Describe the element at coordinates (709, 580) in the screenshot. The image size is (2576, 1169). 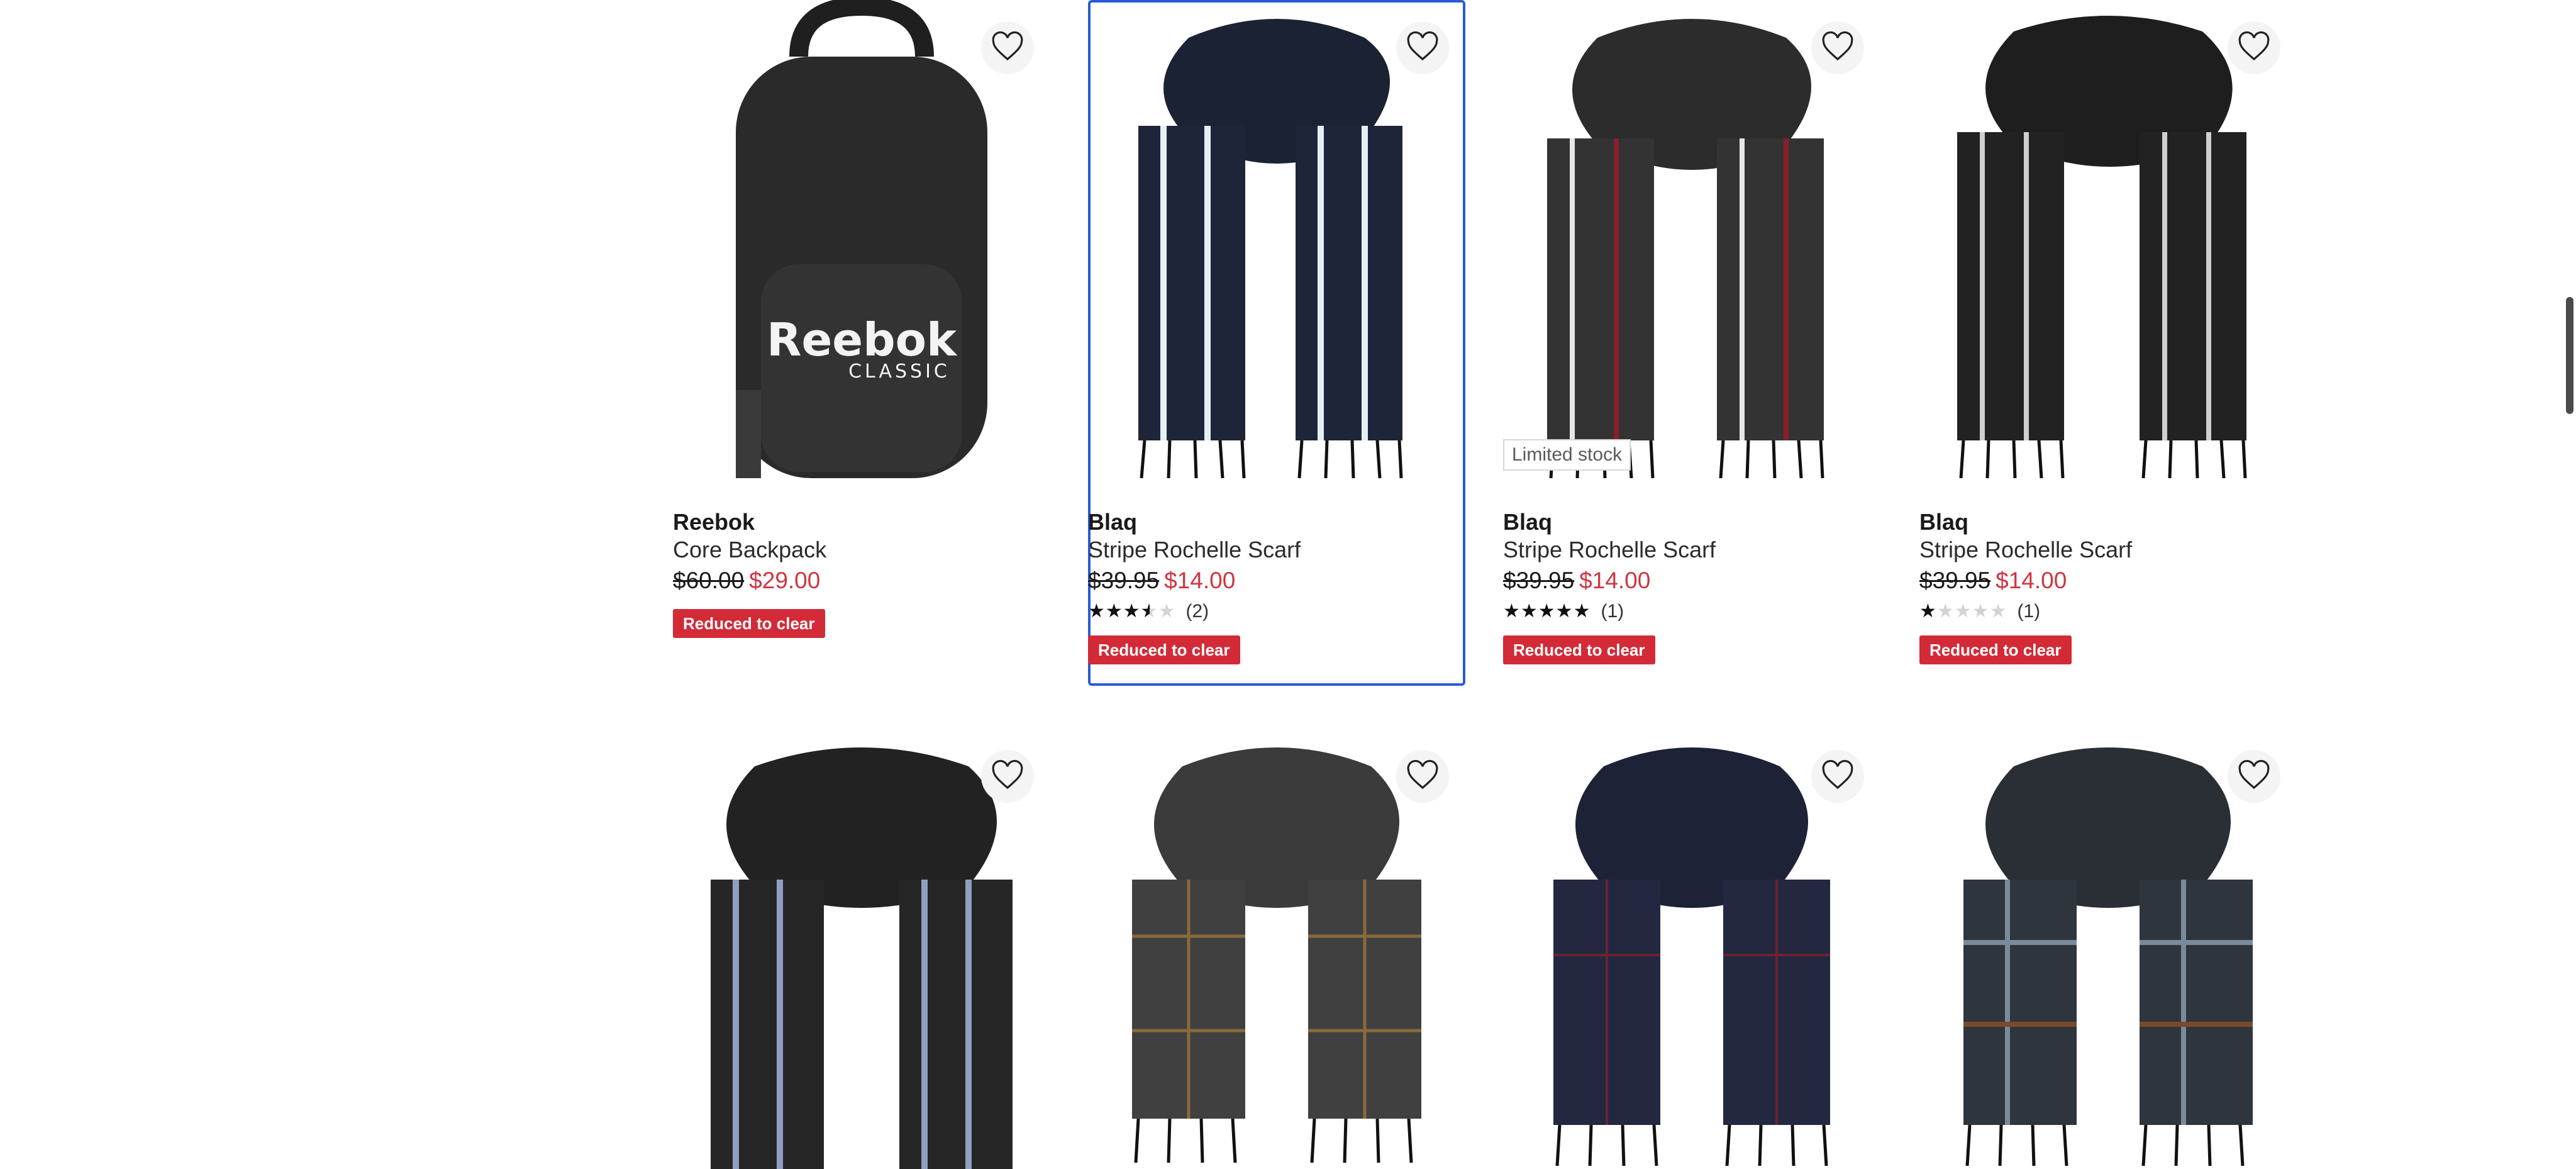
I see `was-price: $60.00` at that location.